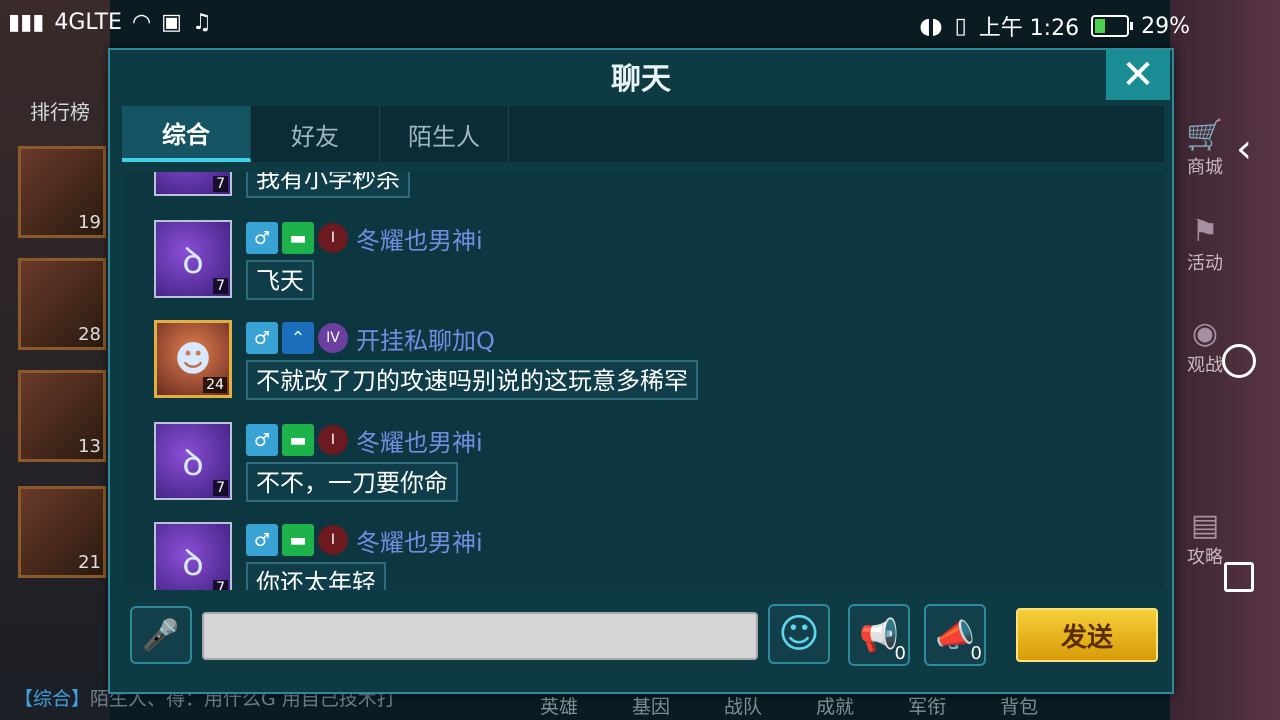 The height and width of the screenshot is (720, 1280). Describe the element at coordinates (89, 222) in the screenshot. I see `ranking-level: 19` at that location.